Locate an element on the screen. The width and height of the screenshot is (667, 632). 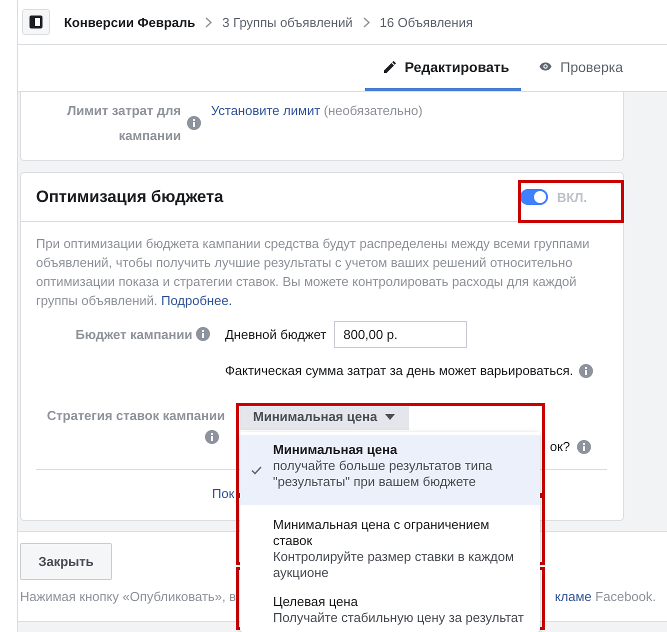
terms-text: кламе Facebook. is located at coordinates (605, 596).